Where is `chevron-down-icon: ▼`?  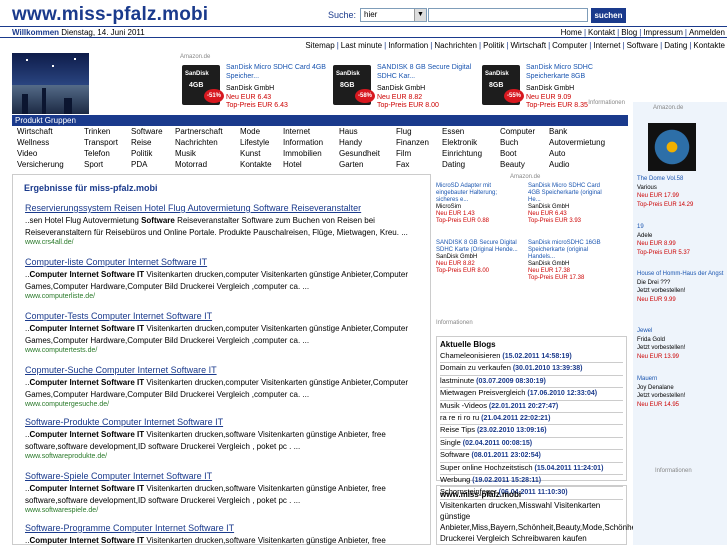
chevron-down-icon: ▼ is located at coordinates (420, 15).